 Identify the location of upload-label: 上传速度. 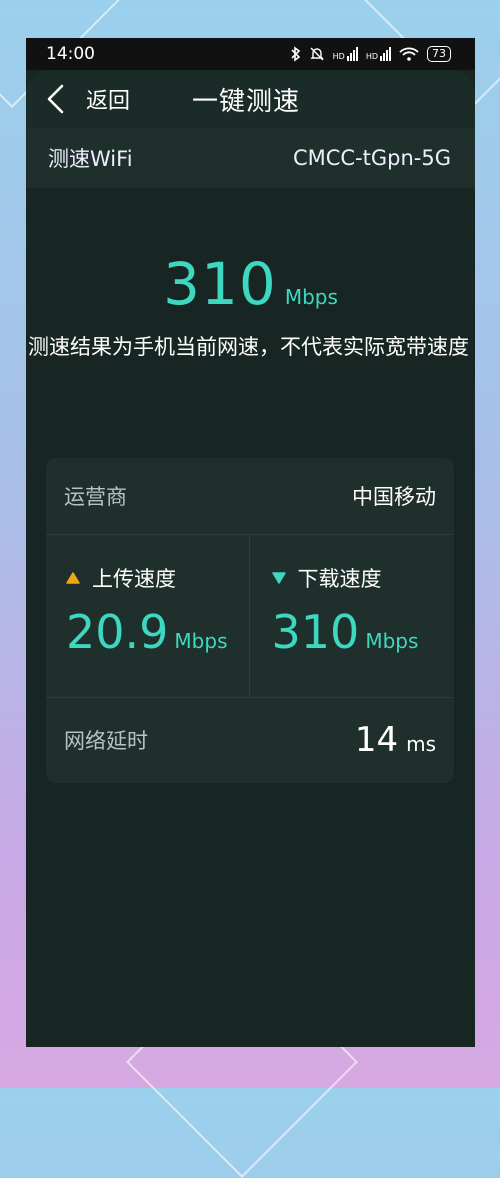
(134, 579).